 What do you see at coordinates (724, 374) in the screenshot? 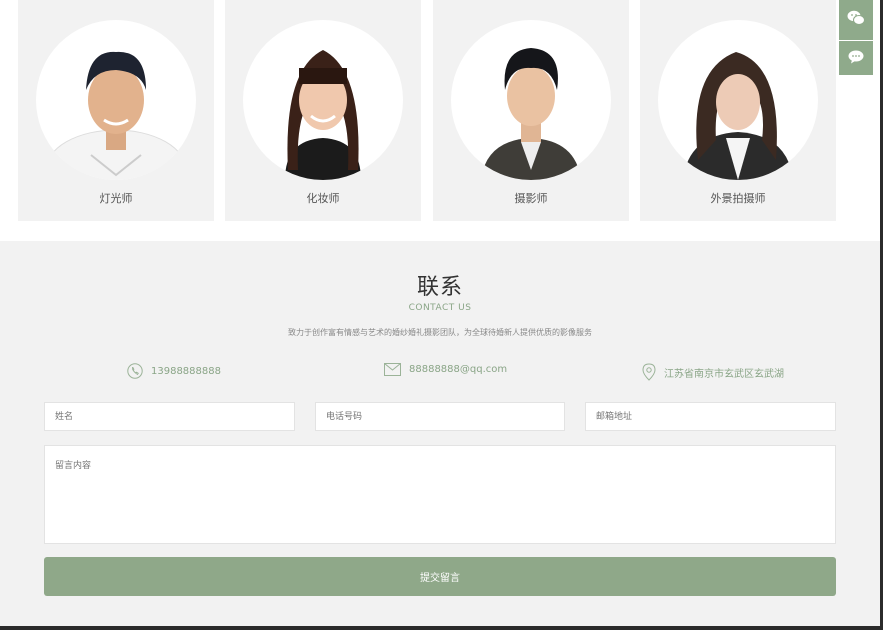
I see `address-text: 江苏省南京市玄武区玄武湖` at bounding box center [724, 374].